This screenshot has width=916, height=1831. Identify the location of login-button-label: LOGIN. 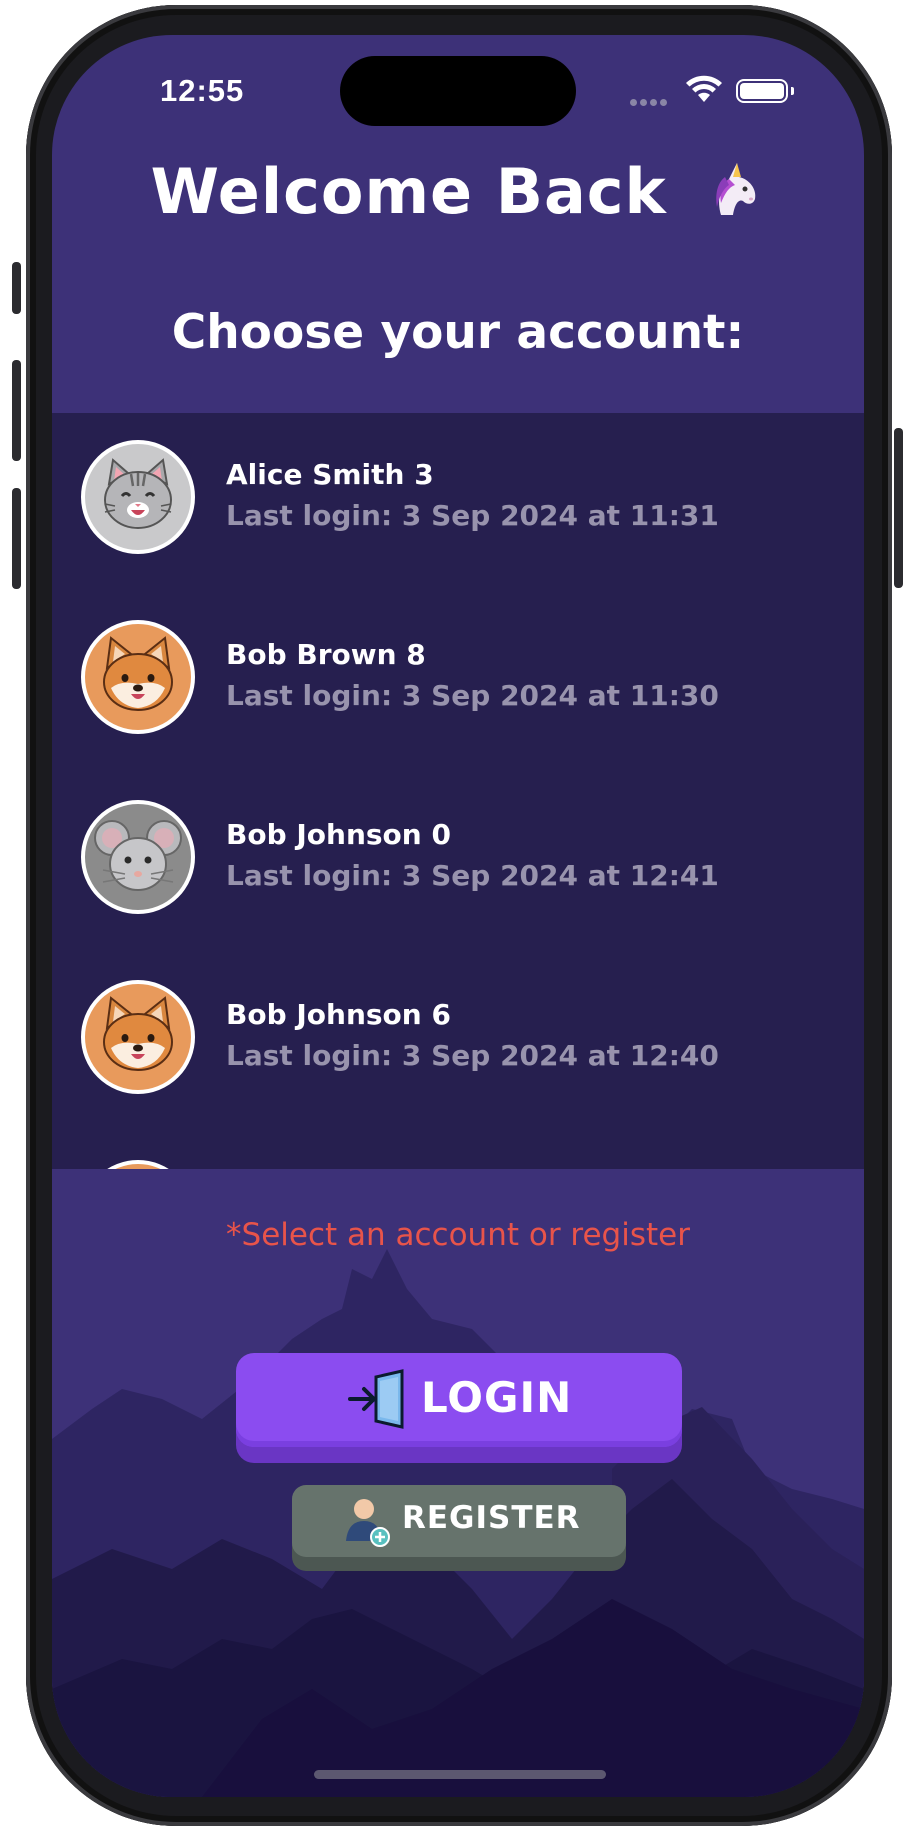
(497, 1397).